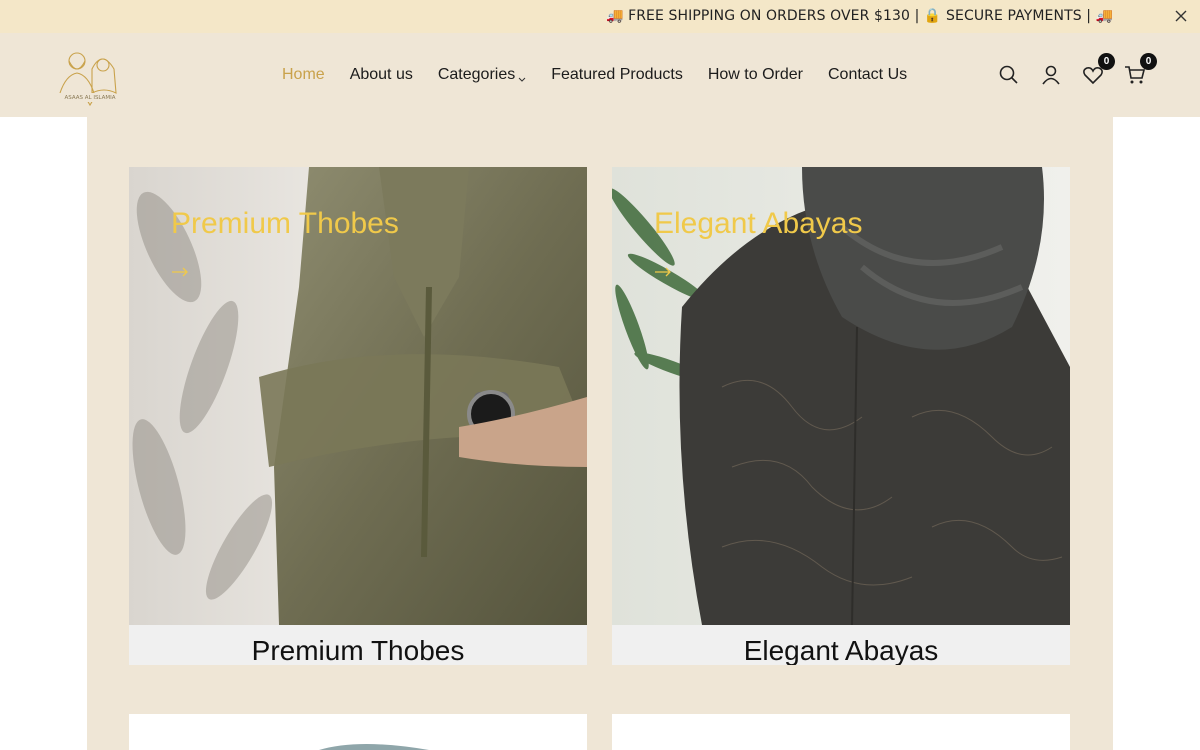 Image resolution: width=1200 pixels, height=750 pixels. Describe the element at coordinates (90, 78) in the screenshot. I see `brand-logo: ASAAS AL ISLAMIA` at that location.